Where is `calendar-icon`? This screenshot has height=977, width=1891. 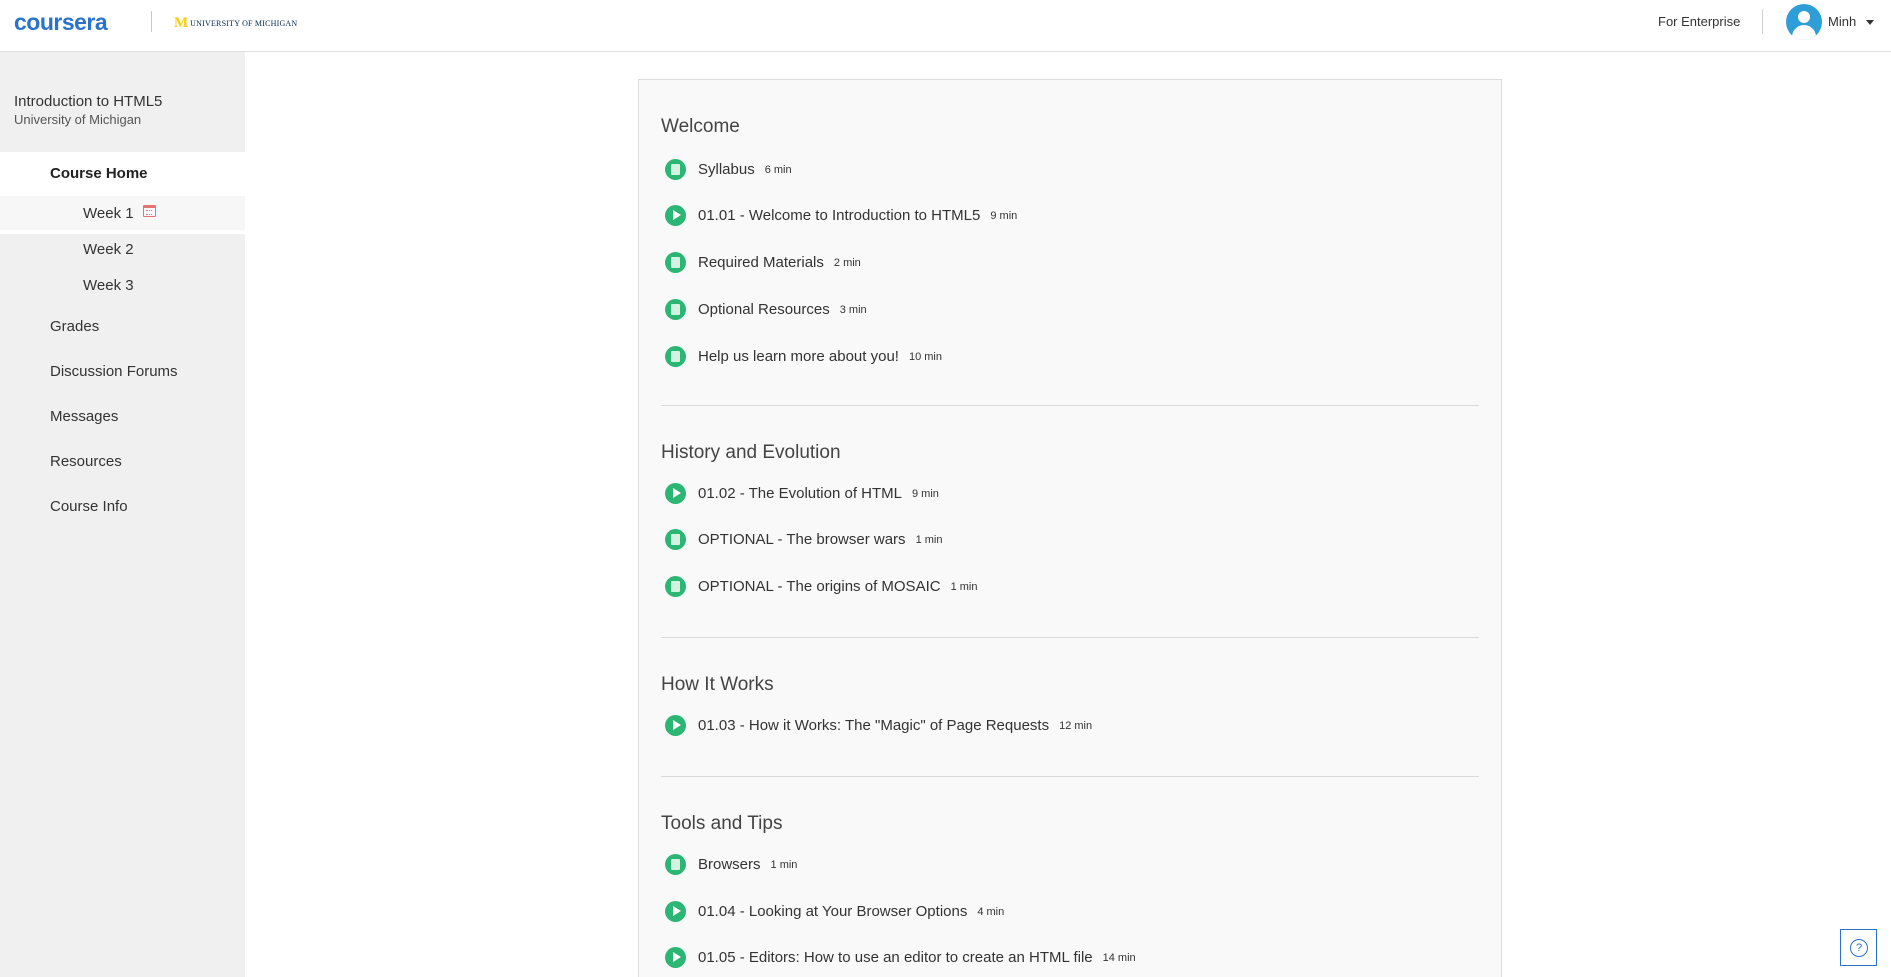 calendar-icon is located at coordinates (149, 211).